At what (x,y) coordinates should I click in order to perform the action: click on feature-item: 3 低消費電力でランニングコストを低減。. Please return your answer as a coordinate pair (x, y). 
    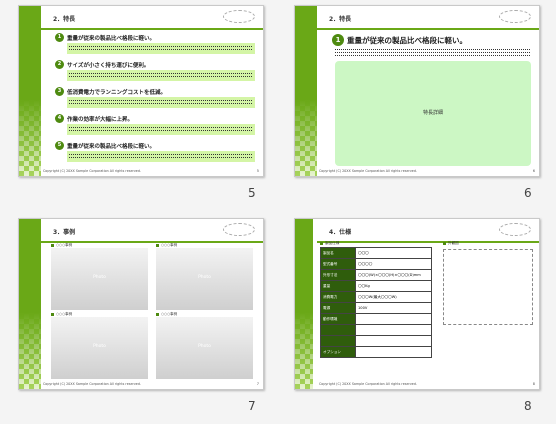
    Looking at the image, I should click on (155, 98).